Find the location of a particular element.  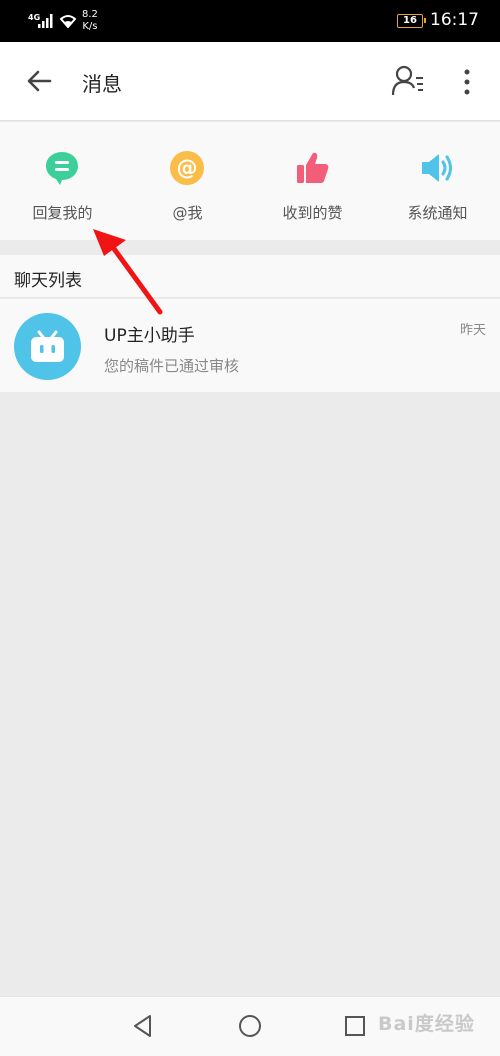

quick-action-replies: 回复我的 is located at coordinates (62, 181).